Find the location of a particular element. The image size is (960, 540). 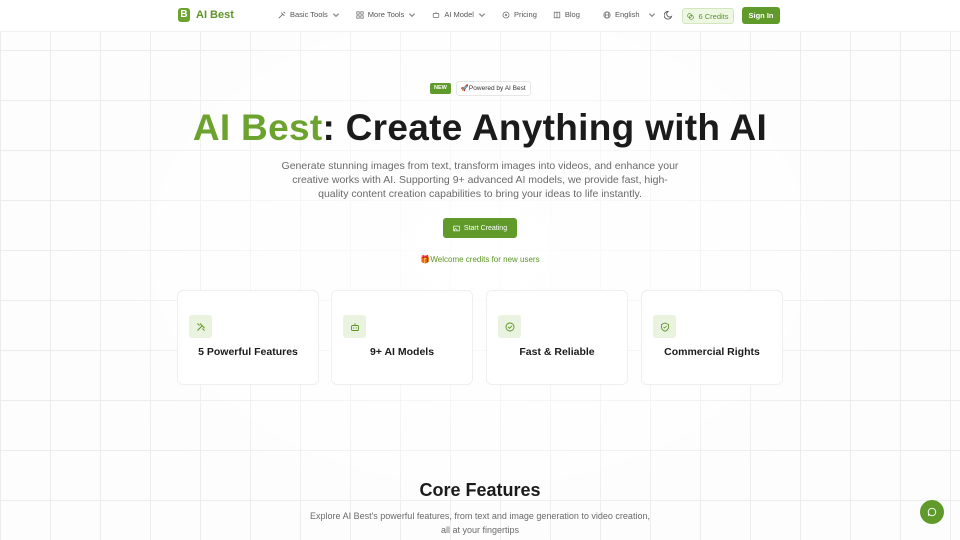

feature-card-label: Fast & Reliable is located at coordinates (557, 352).